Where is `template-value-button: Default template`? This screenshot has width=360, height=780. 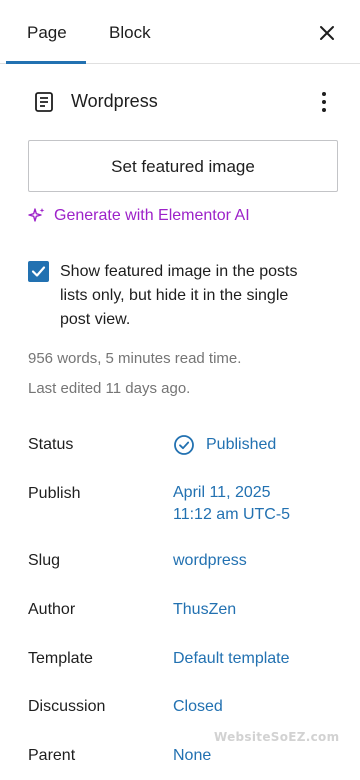 template-value-button: Default template is located at coordinates (231, 659).